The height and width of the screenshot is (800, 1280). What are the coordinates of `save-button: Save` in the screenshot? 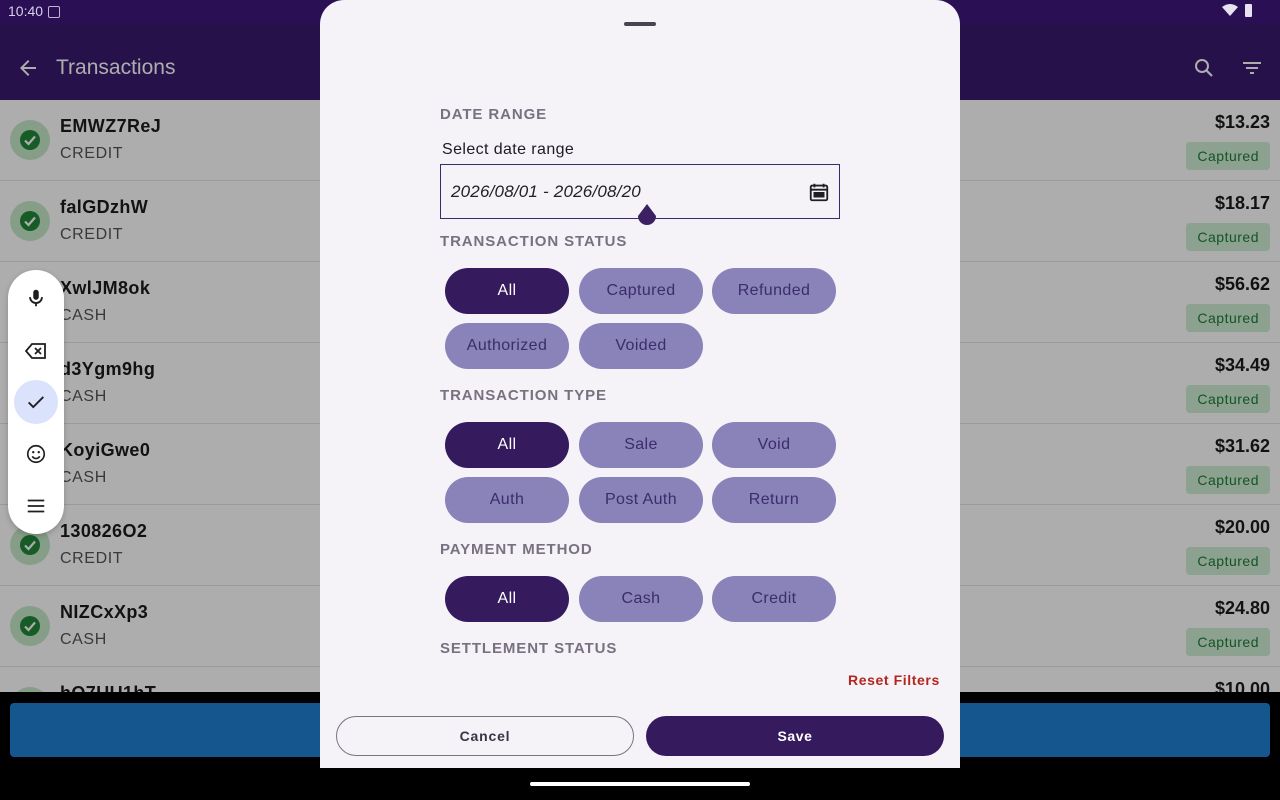 It's located at (795, 736).